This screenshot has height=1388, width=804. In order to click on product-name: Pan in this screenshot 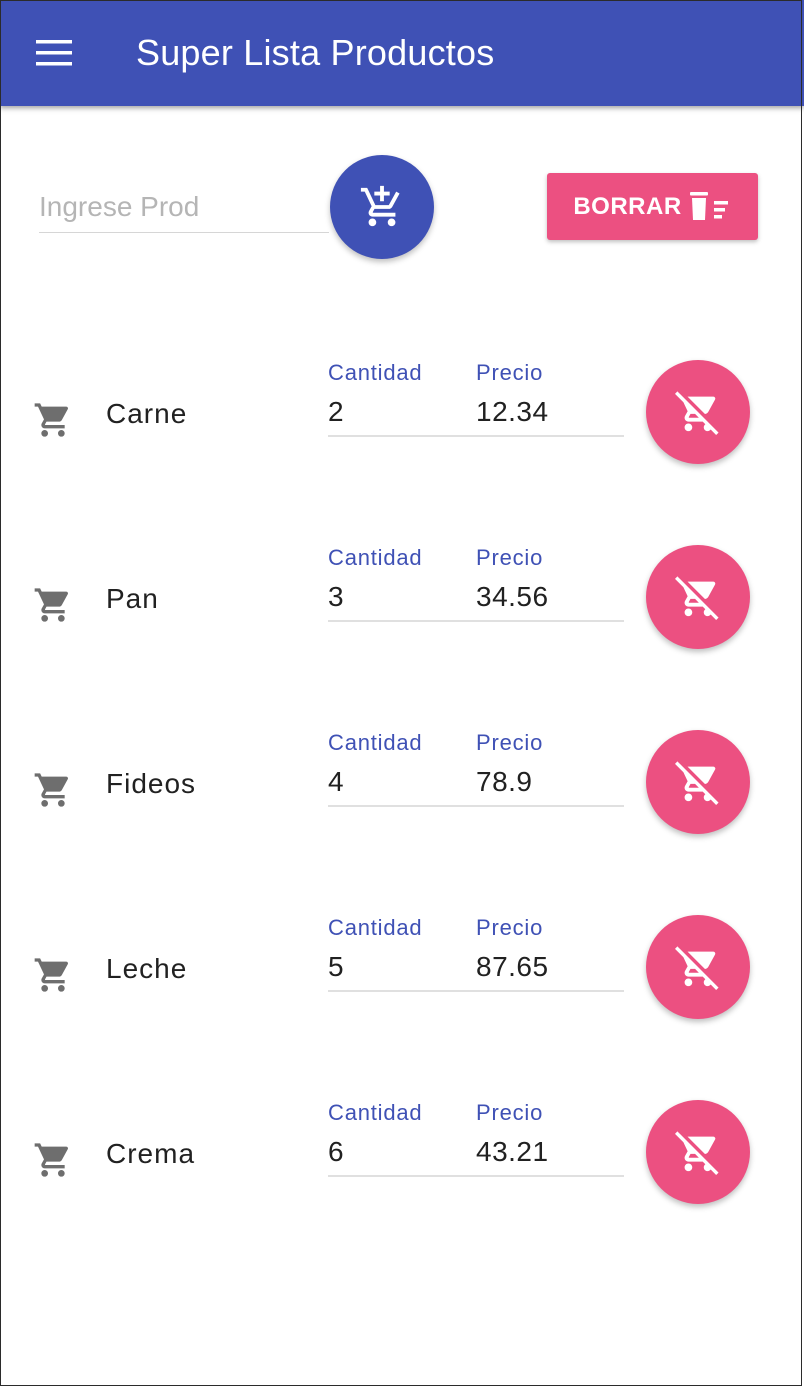, I will do `click(132, 598)`.